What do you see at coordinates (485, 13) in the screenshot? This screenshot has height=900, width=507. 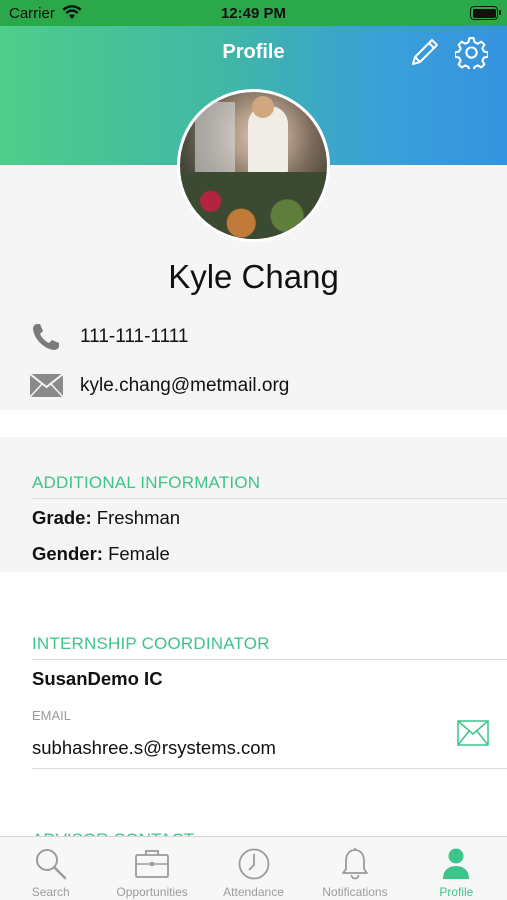 I see `battery-icon` at bounding box center [485, 13].